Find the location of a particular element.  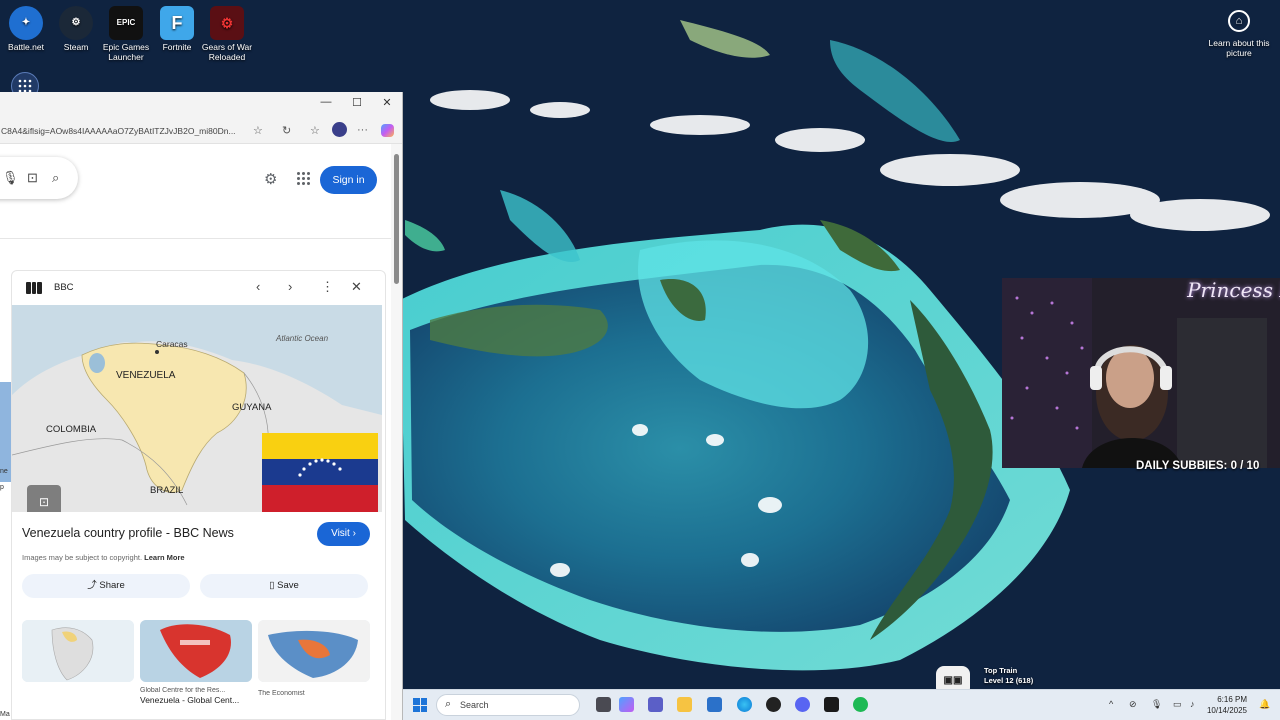

desktop-icon-label: Fortnite is located at coordinates (177, 47).